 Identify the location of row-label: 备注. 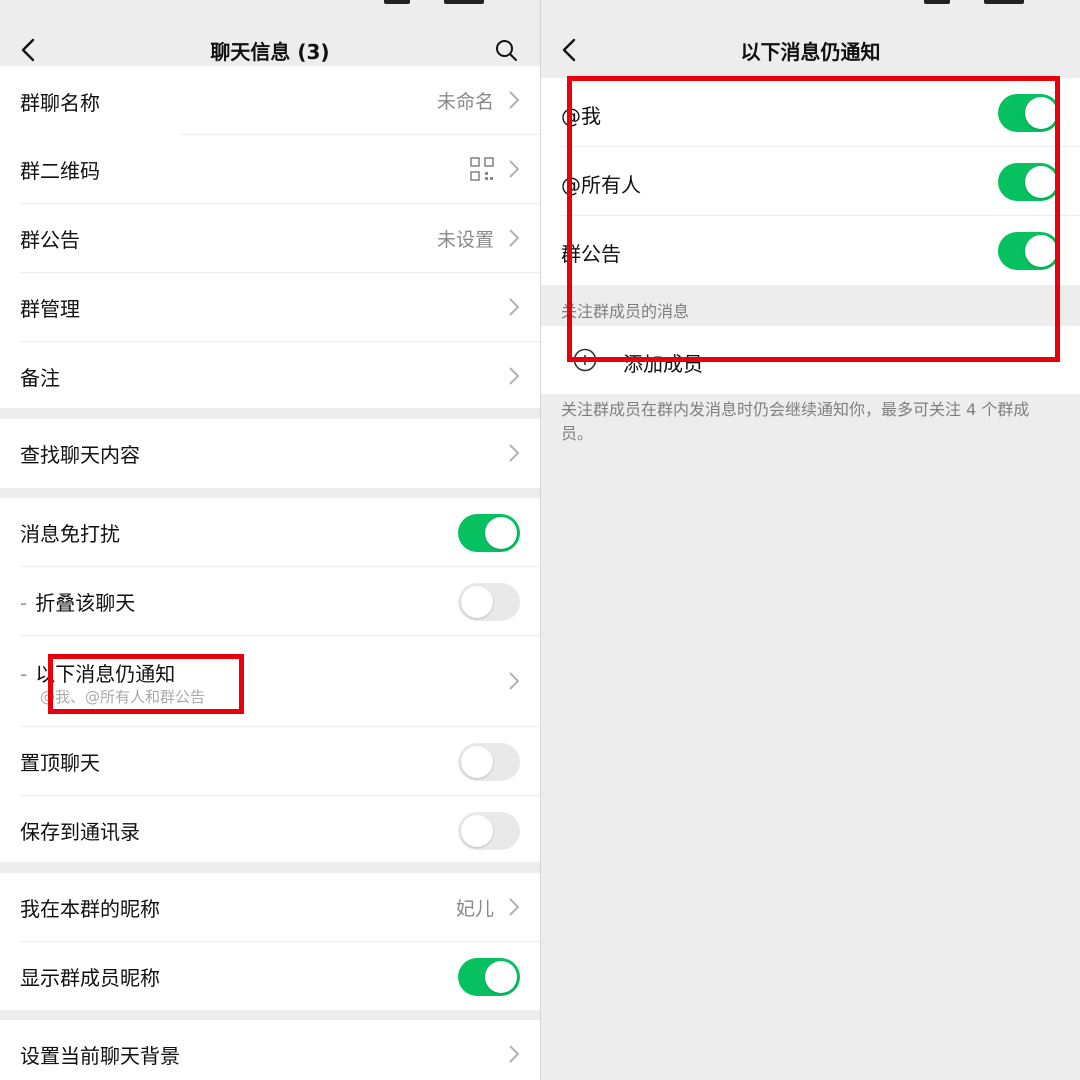
(40, 378).